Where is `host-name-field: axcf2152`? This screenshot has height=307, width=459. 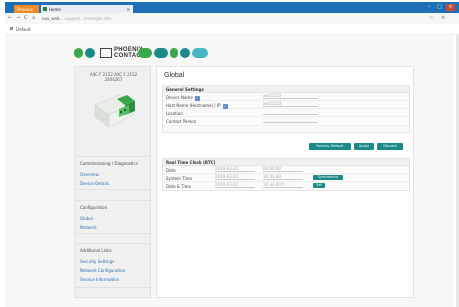 host-name-field: axcf2152 is located at coordinates (290, 104).